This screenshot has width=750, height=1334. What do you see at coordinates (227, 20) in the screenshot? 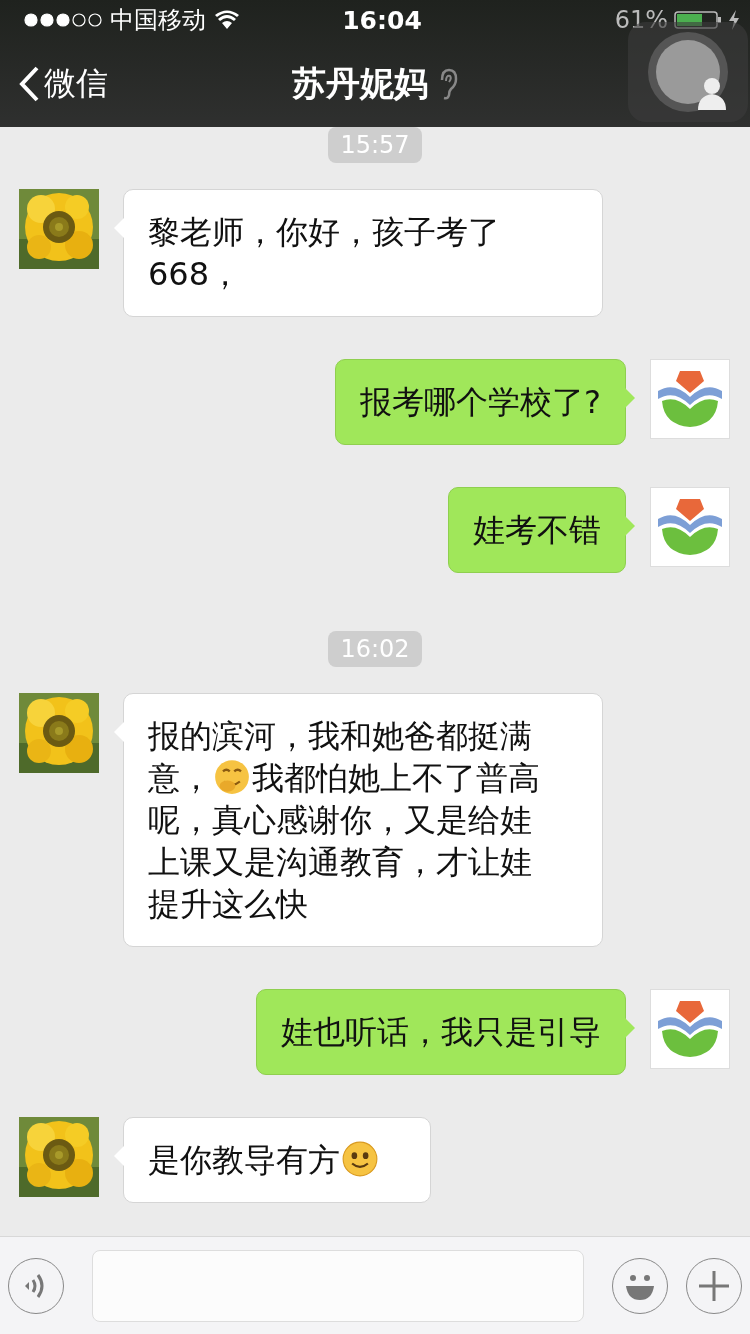
I see `wifi-icon` at bounding box center [227, 20].